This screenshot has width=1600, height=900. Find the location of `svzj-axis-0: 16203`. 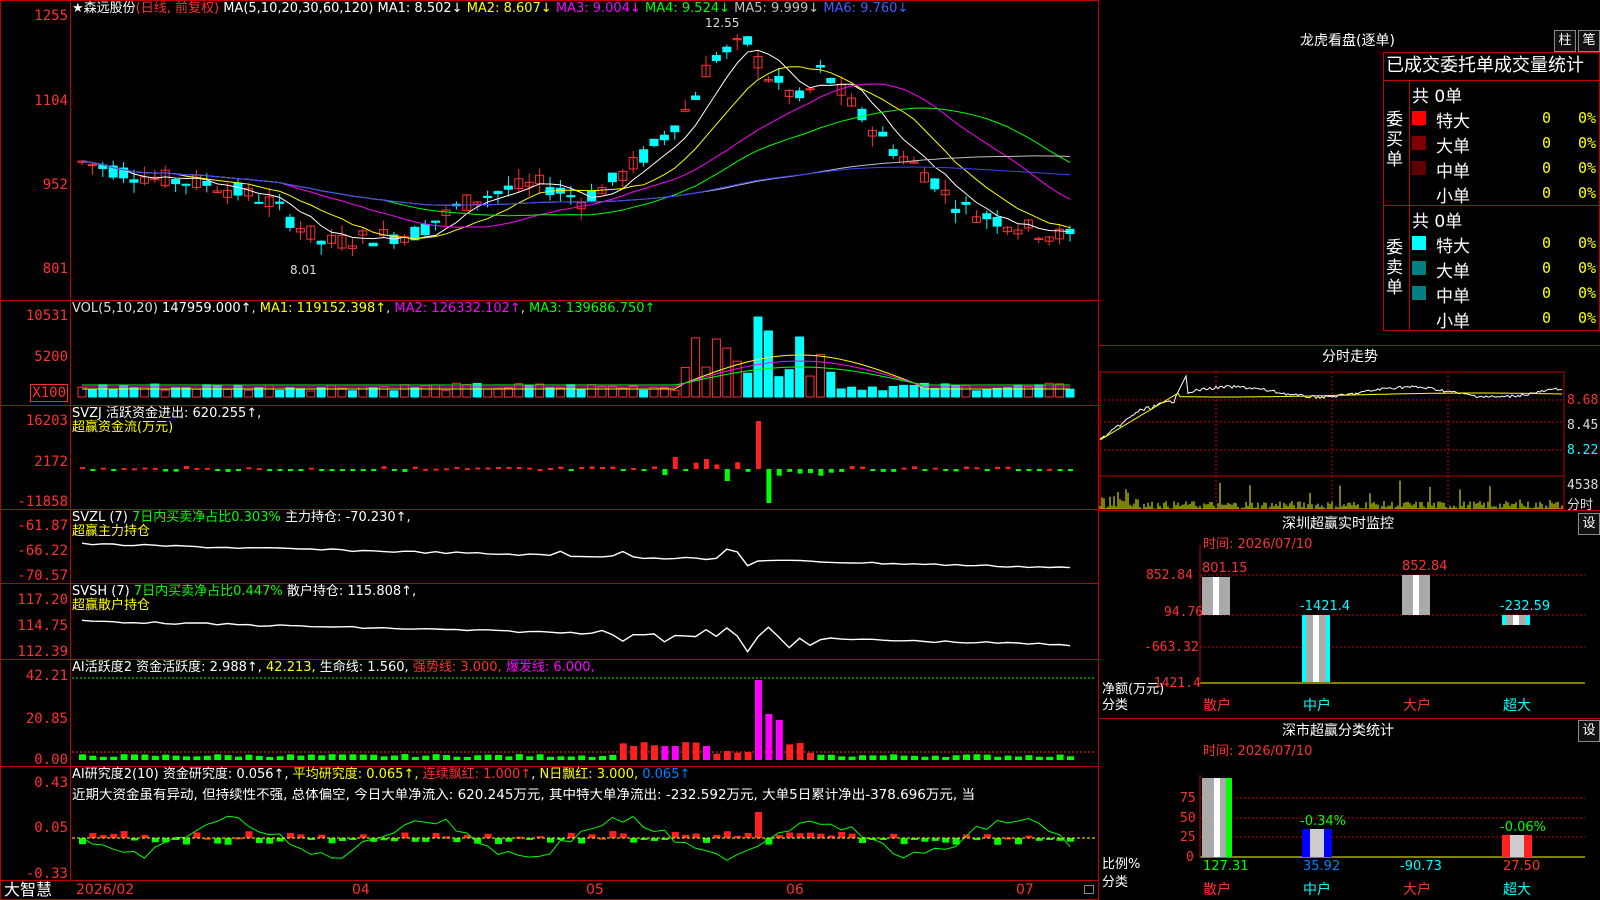

svzj-axis-0: 16203 is located at coordinates (46, 421).